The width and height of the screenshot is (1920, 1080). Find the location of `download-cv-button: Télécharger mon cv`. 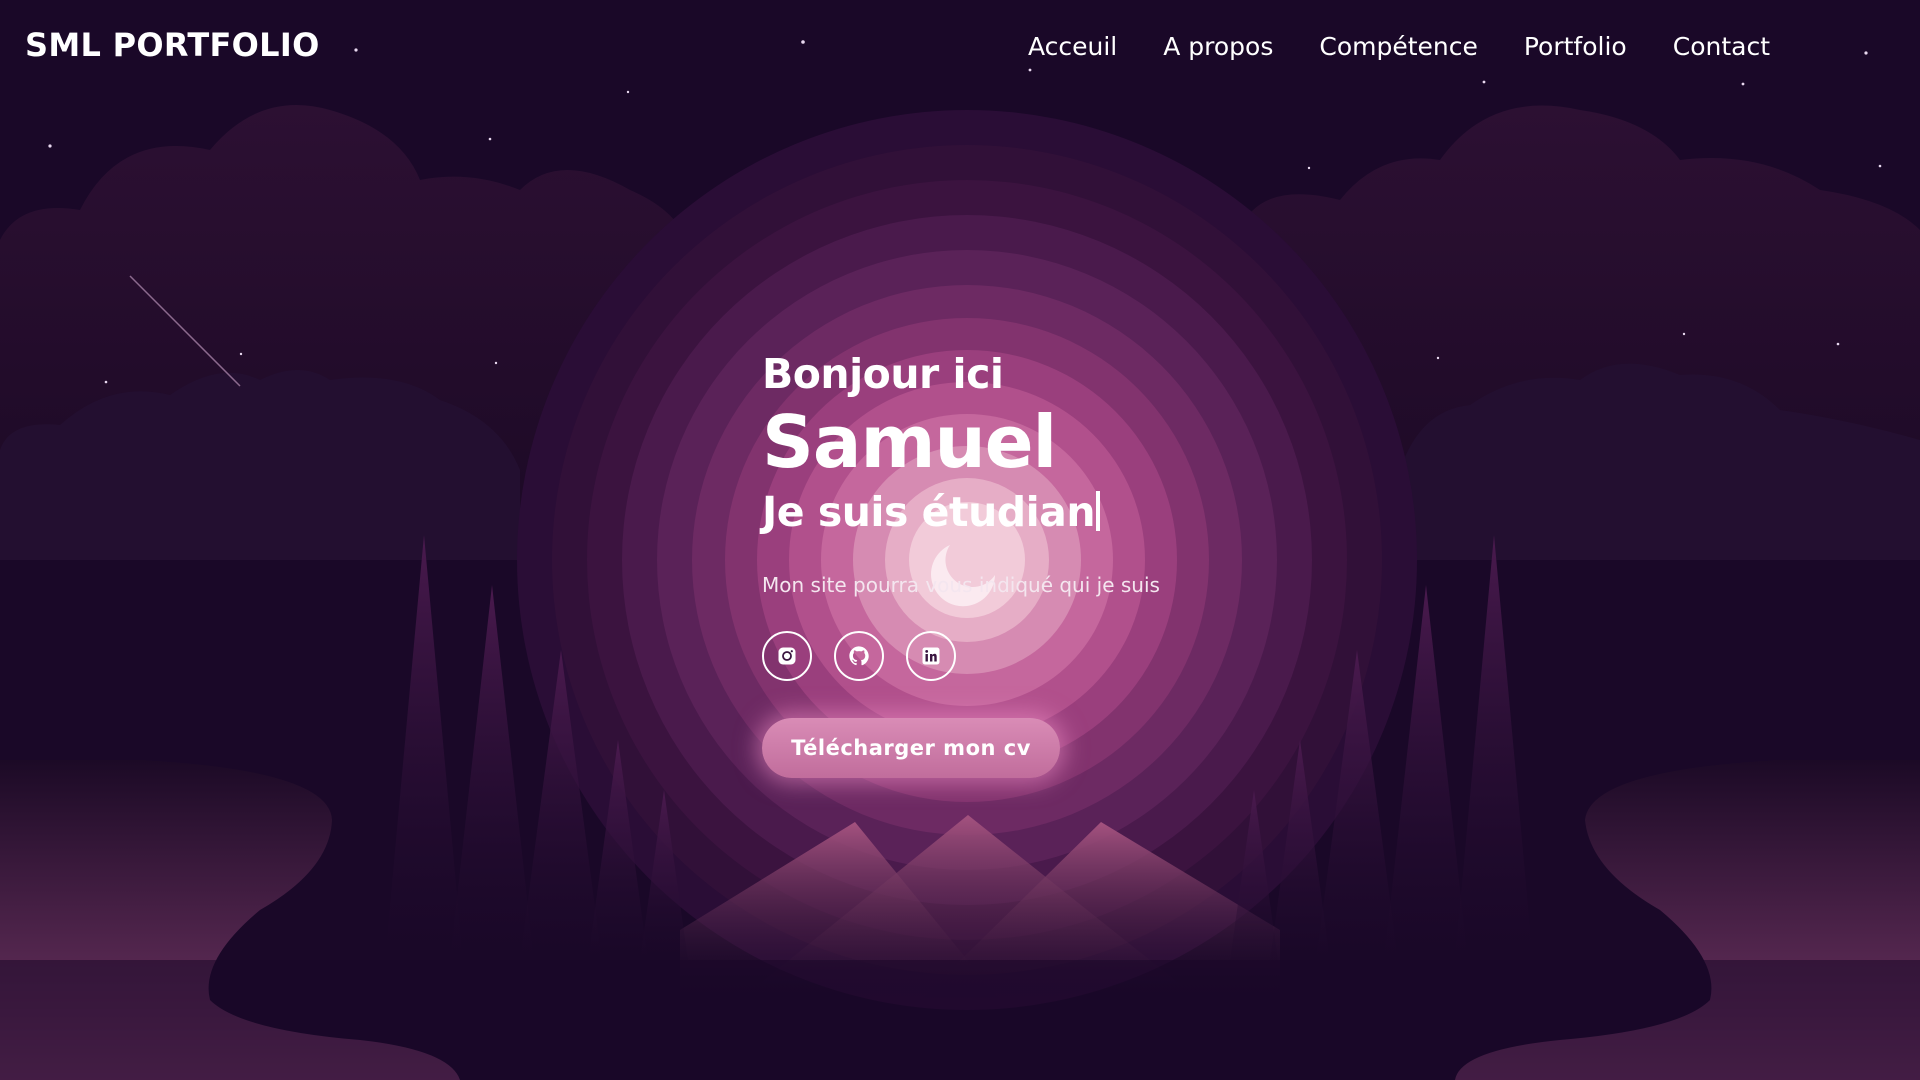

download-cv-button: Télécharger mon cv is located at coordinates (911, 748).